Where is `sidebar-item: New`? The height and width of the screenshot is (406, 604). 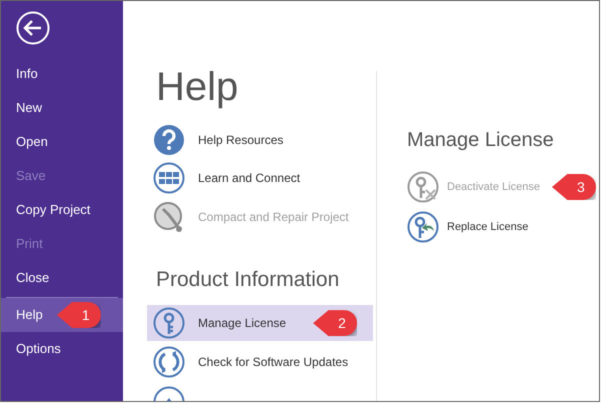 sidebar-item: New is located at coordinates (29, 108).